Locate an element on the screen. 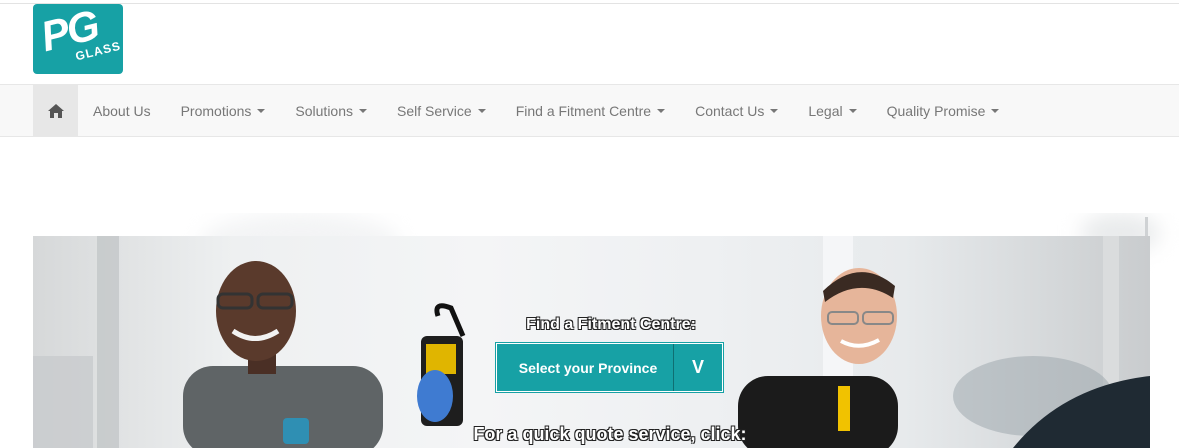  nav-home-button is located at coordinates (55, 110).